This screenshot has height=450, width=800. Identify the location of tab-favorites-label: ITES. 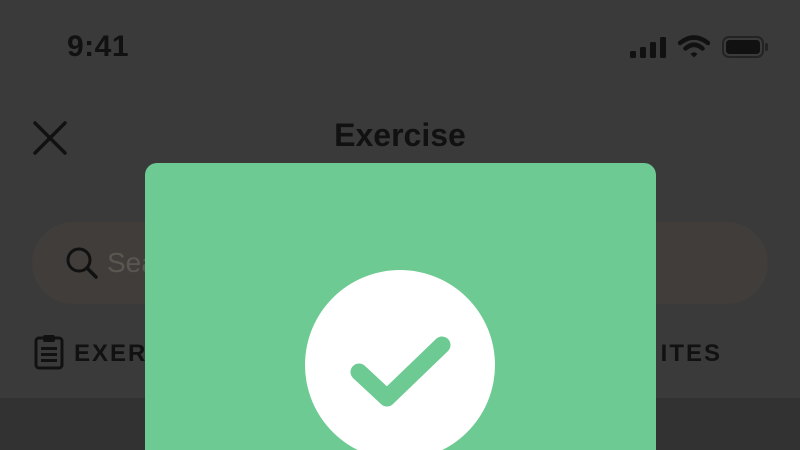
(691, 353).